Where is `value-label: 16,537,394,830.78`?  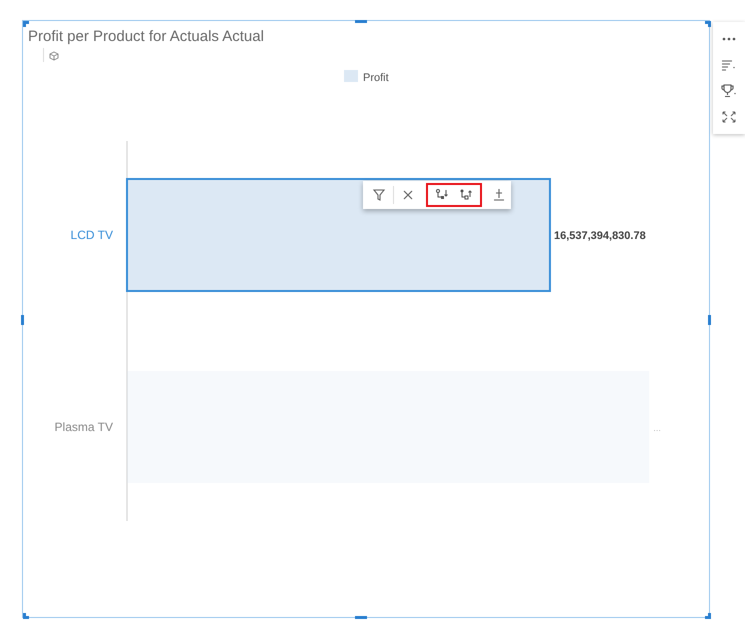
value-label: 16,537,394,830.78 is located at coordinates (600, 236).